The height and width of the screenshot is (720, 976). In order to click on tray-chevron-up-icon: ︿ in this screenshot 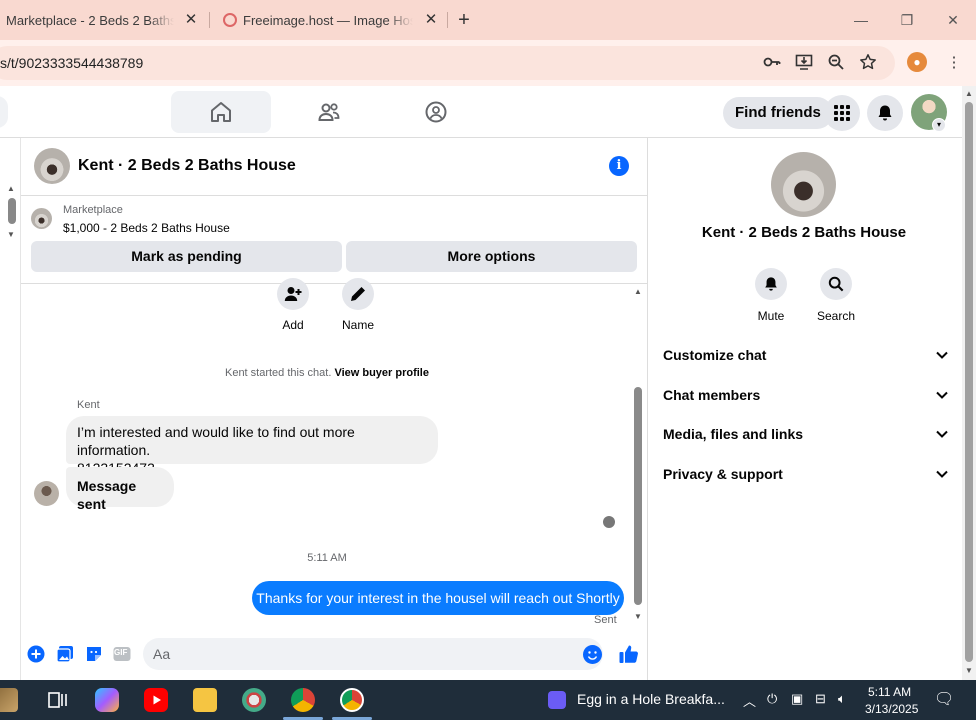, I will do `click(749, 700)`.